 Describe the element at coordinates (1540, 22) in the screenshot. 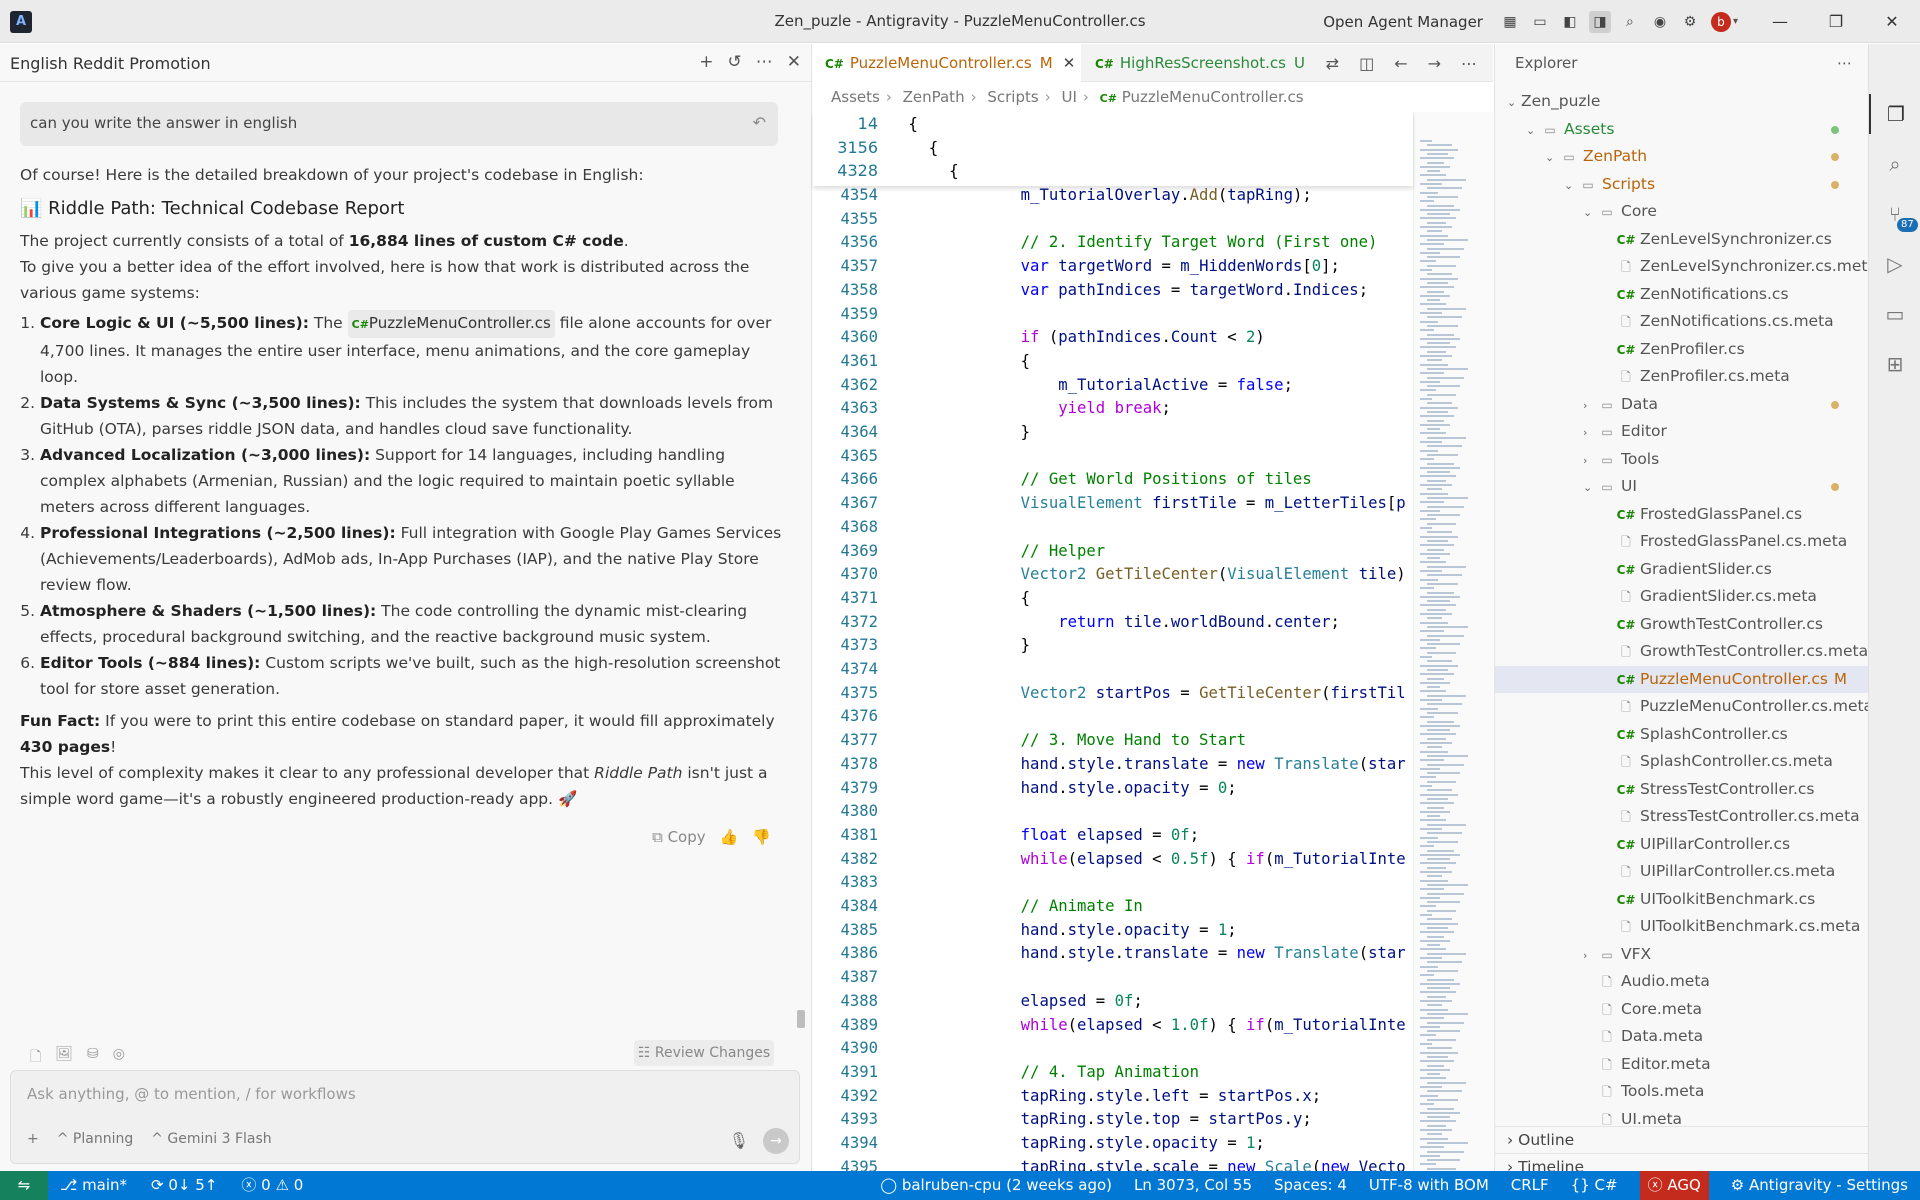

I see `toggle-panel-icon: ▭` at that location.